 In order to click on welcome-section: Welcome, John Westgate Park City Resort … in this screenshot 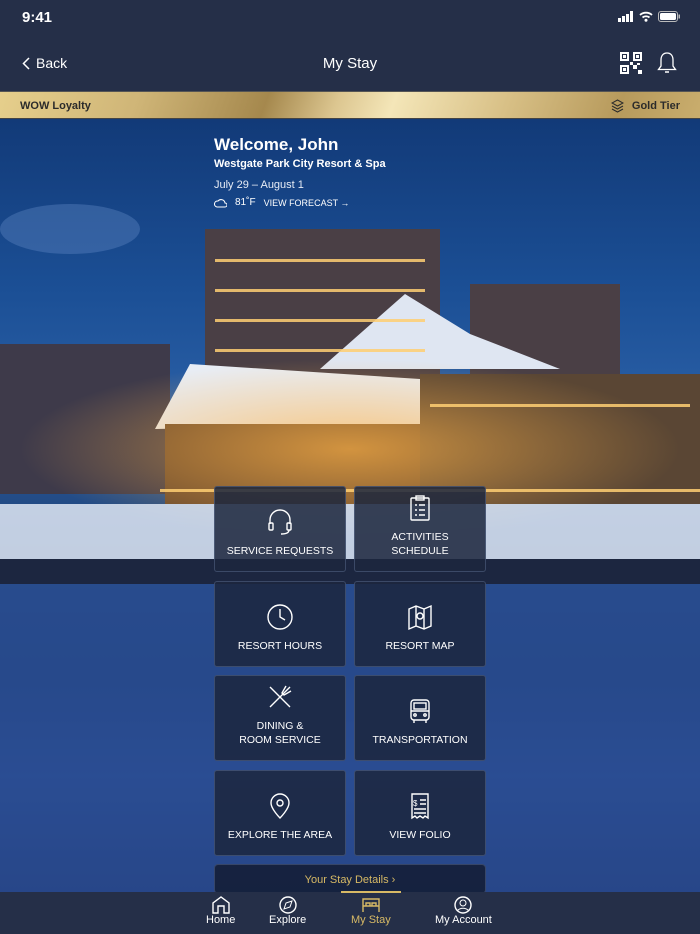, I will do `click(300, 171)`.